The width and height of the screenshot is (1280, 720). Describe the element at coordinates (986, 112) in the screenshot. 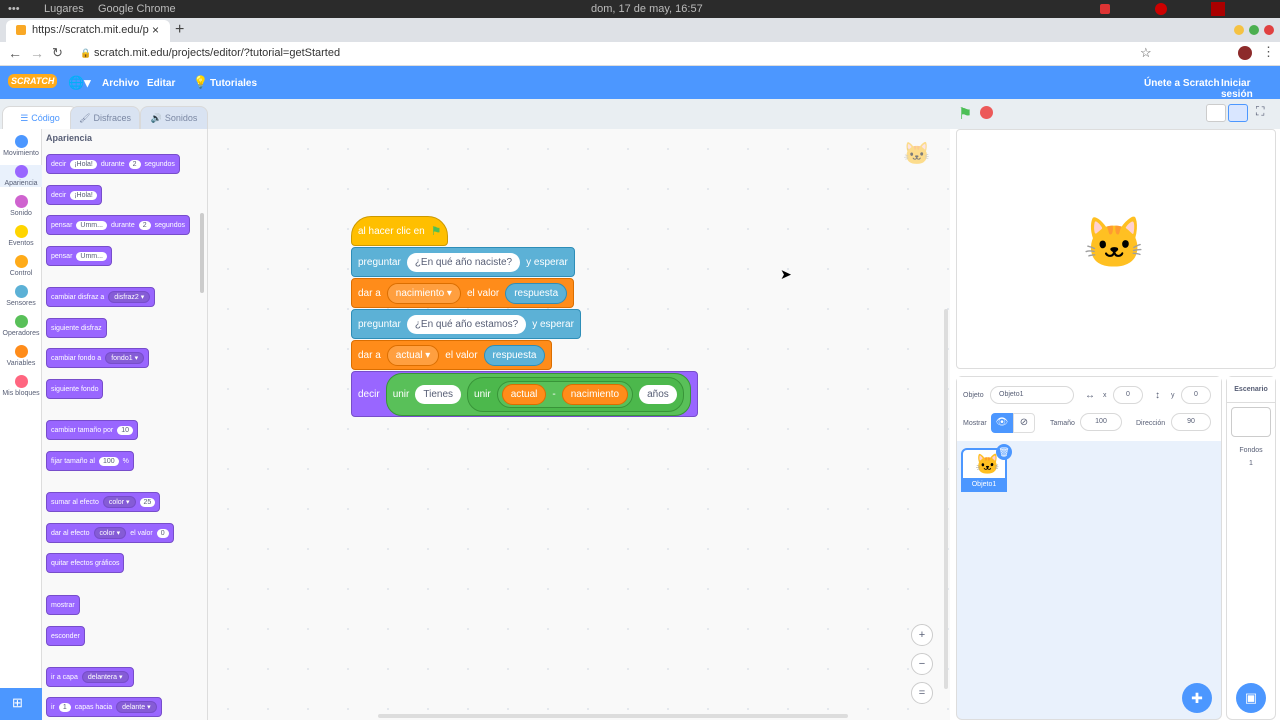

I see `stop-button` at that location.